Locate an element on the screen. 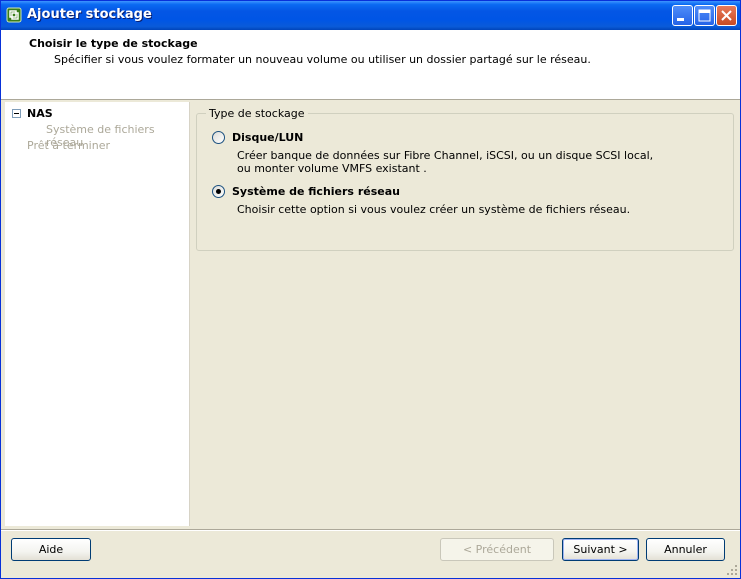 This screenshot has height=579, width=741. disk-lun-label: Disque/LUN is located at coordinates (267, 137).